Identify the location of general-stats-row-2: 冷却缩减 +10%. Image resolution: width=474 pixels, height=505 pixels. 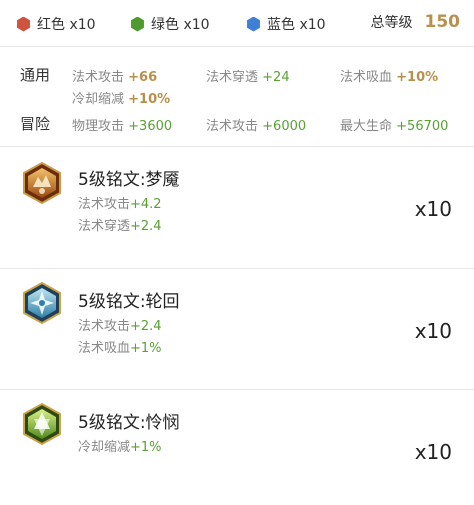
(237, 99).